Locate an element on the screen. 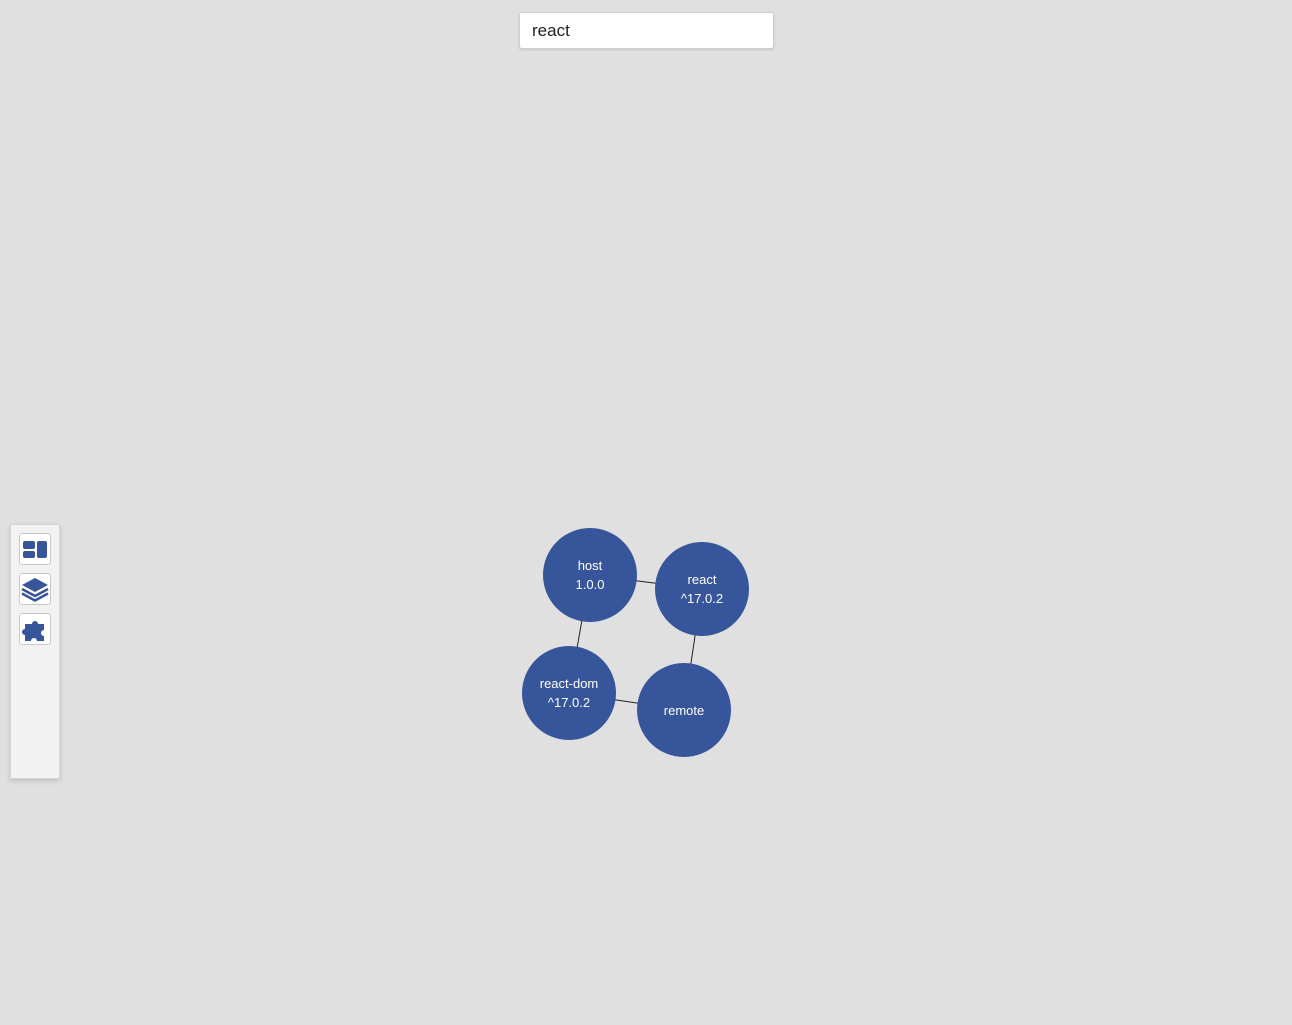 This screenshot has height=1025, width=1292. graph-node-remote: remote is located at coordinates (684, 710).